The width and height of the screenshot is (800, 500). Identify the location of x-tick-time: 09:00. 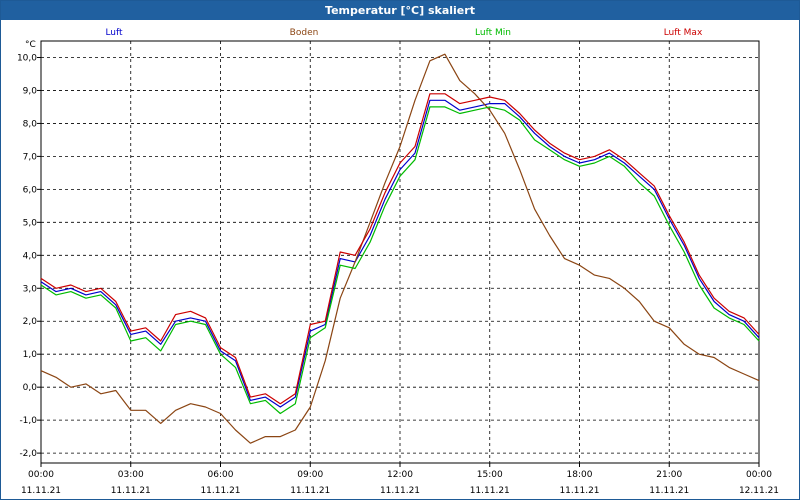
(310, 475).